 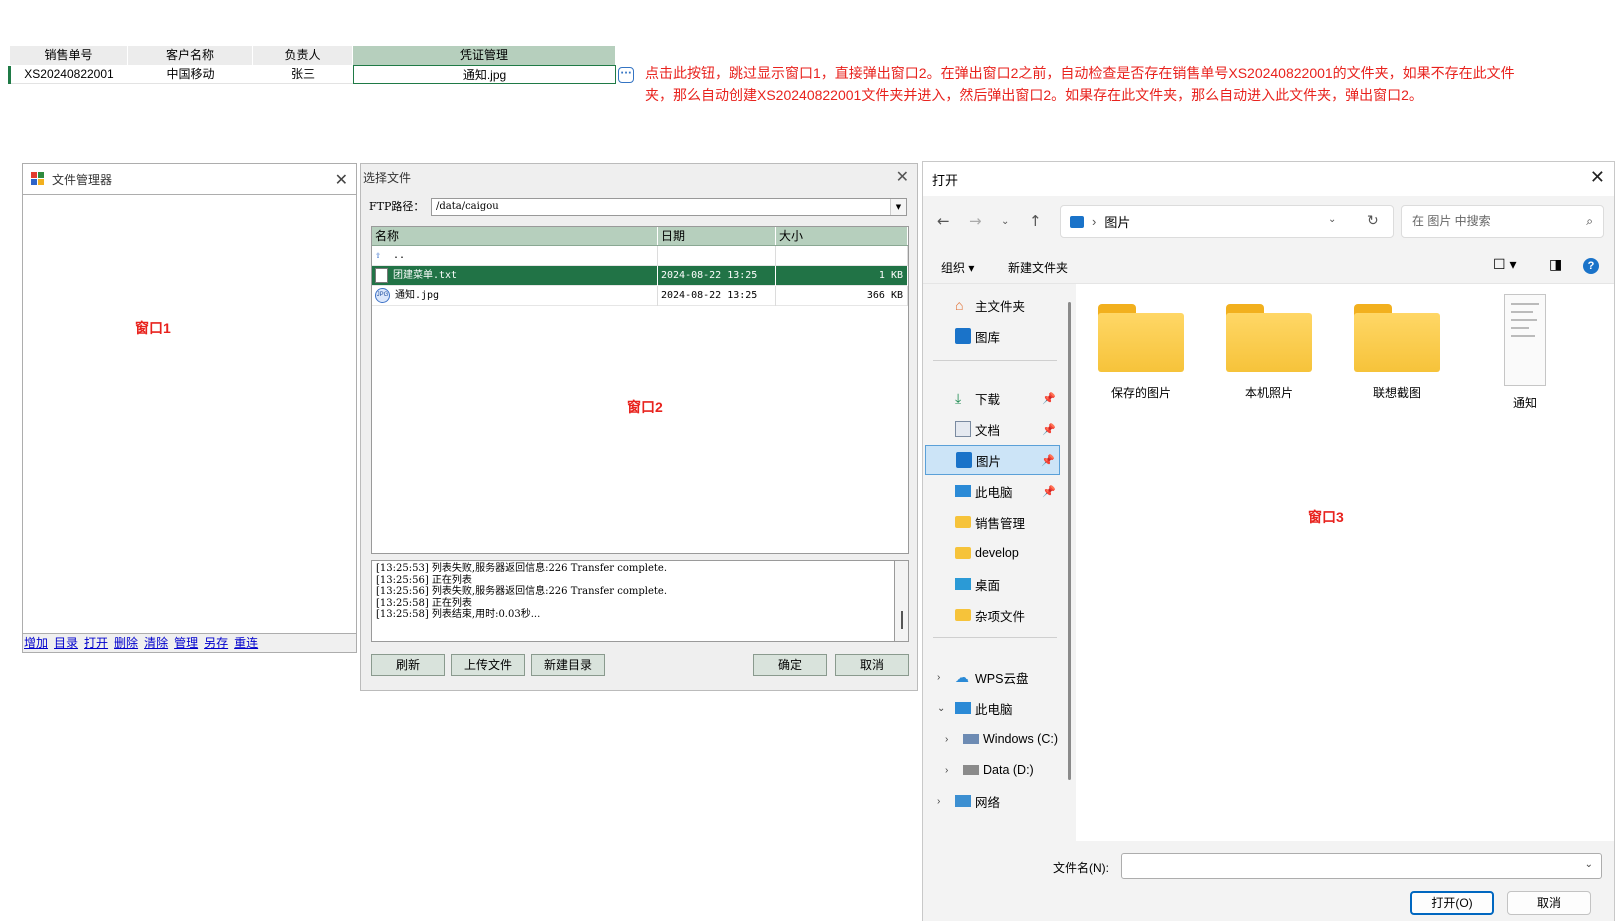 What do you see at coordinates (842, 255) in the screenshot?
I see `file-size` at bounding box center [842, 255].